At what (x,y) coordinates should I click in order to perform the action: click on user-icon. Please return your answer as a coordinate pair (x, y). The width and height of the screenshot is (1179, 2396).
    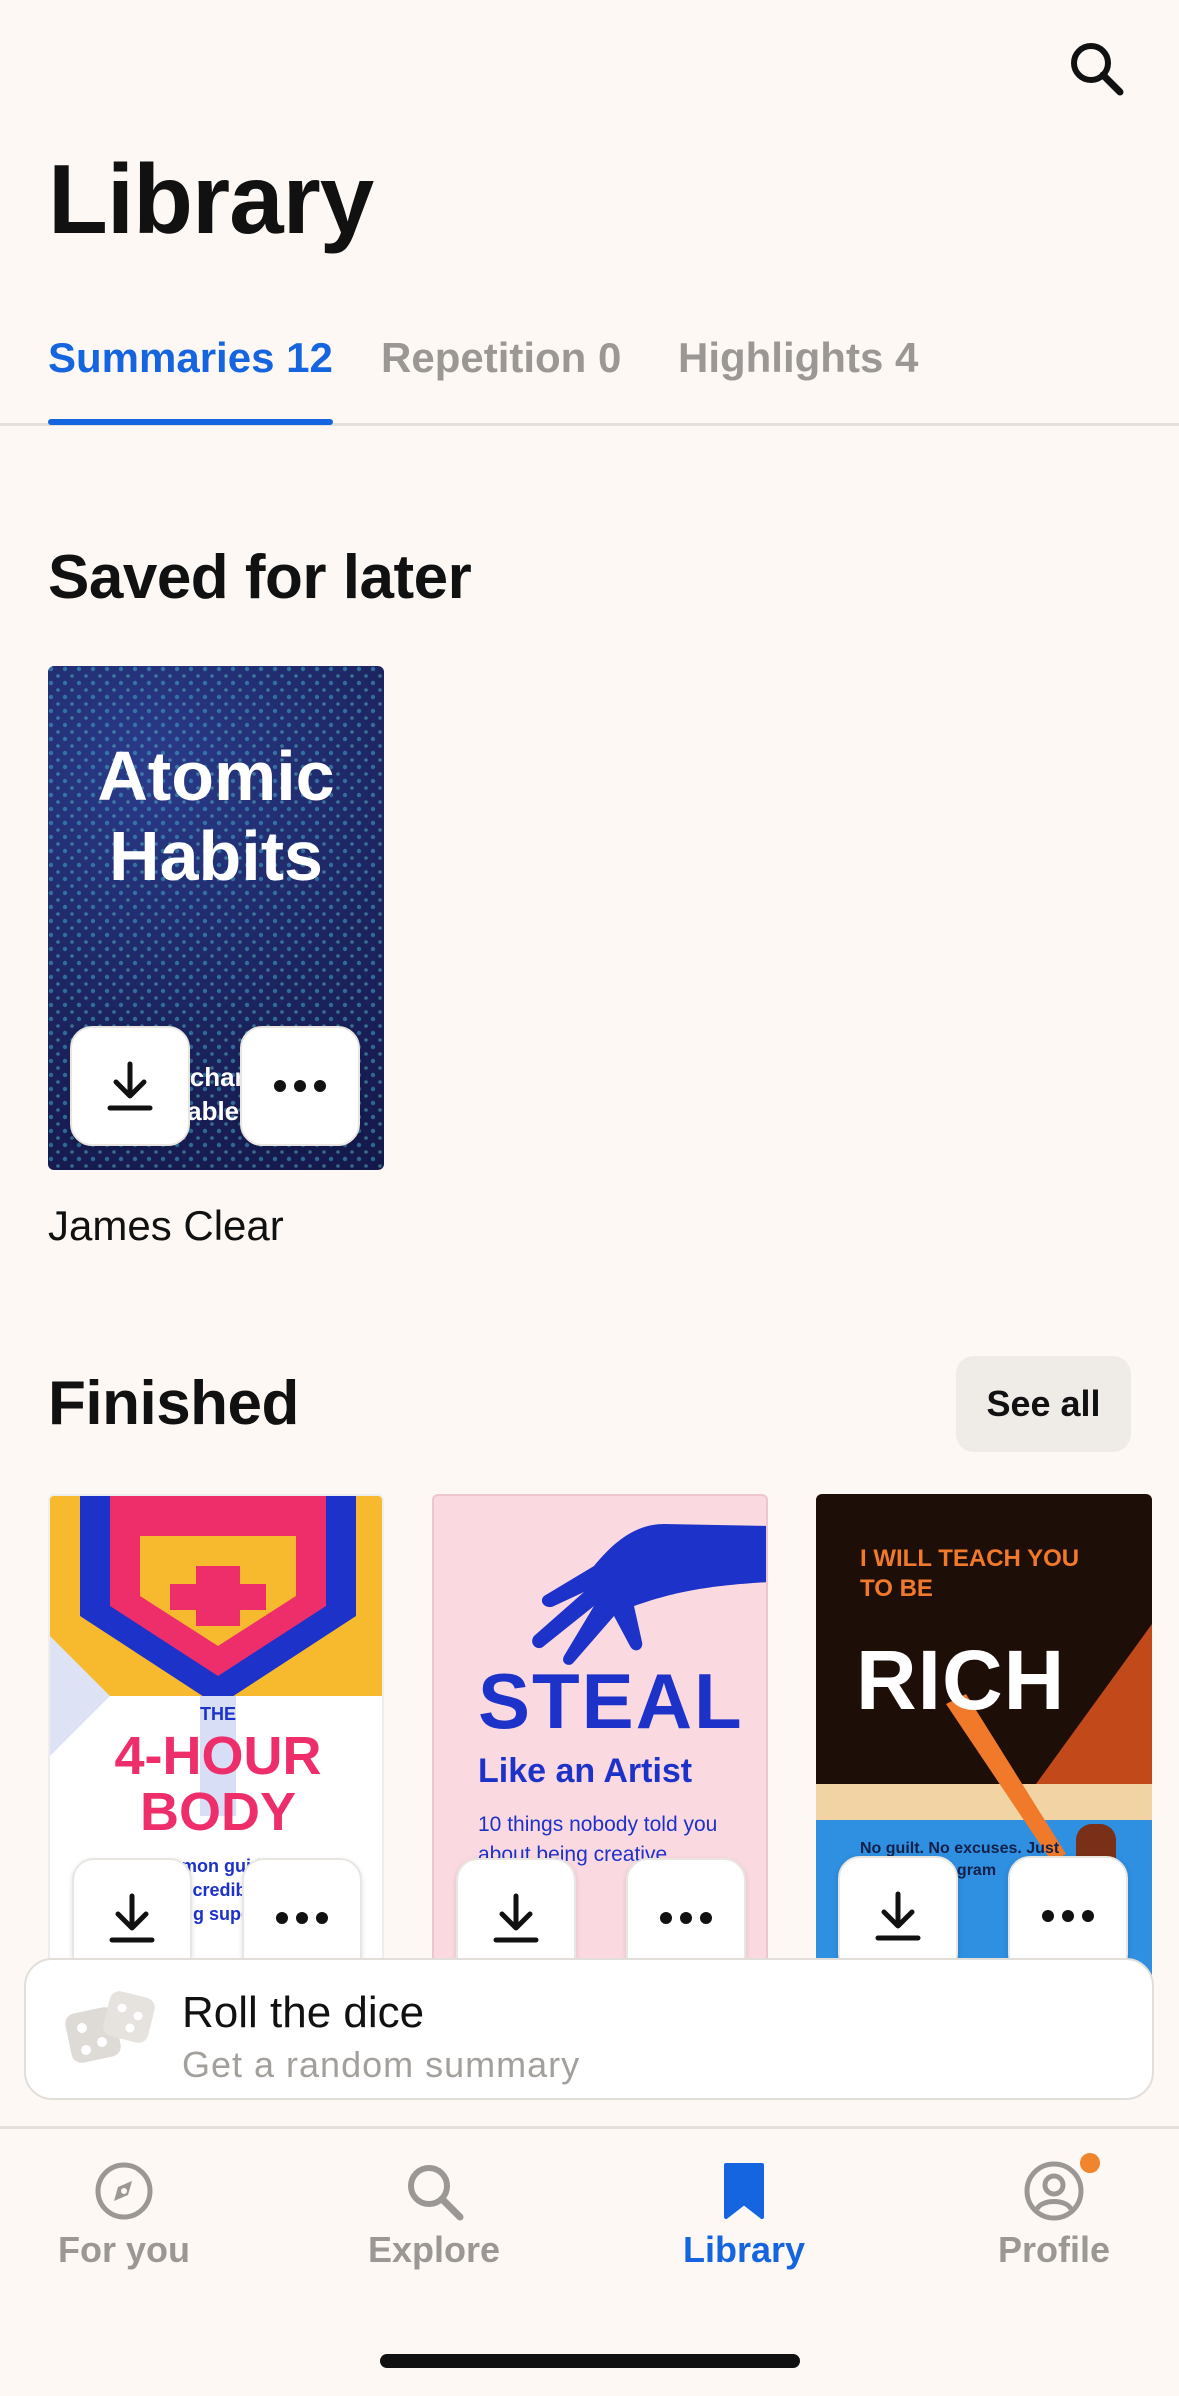
    Looking at the image, I should click on (1054, 2191).